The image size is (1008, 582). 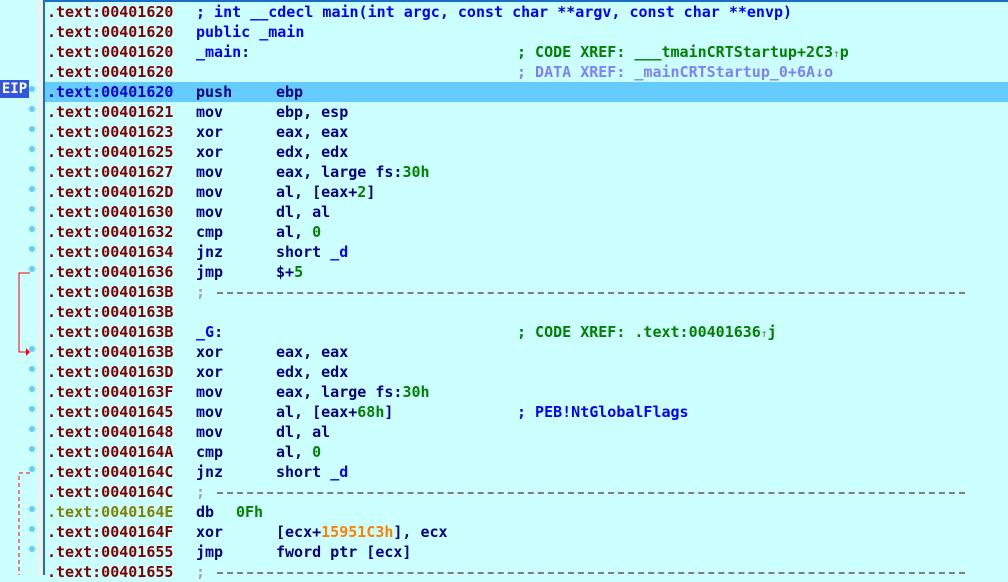 I want to click on operand: al, [eax+2], so click(x=325, y=192).